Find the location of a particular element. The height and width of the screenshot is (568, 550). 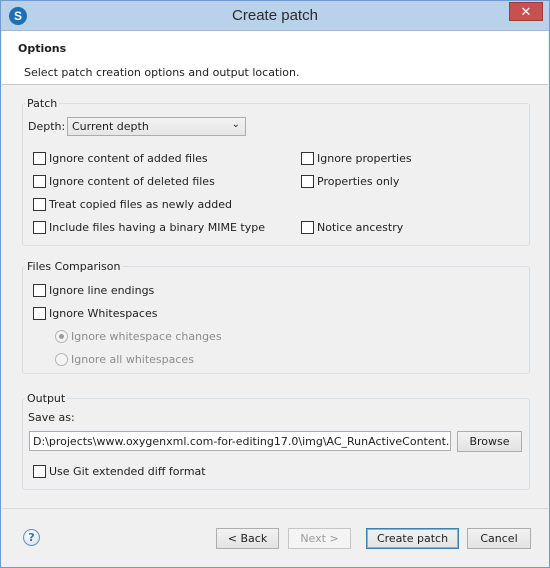

git-format-checkbox is located at coordinates (39, 471).